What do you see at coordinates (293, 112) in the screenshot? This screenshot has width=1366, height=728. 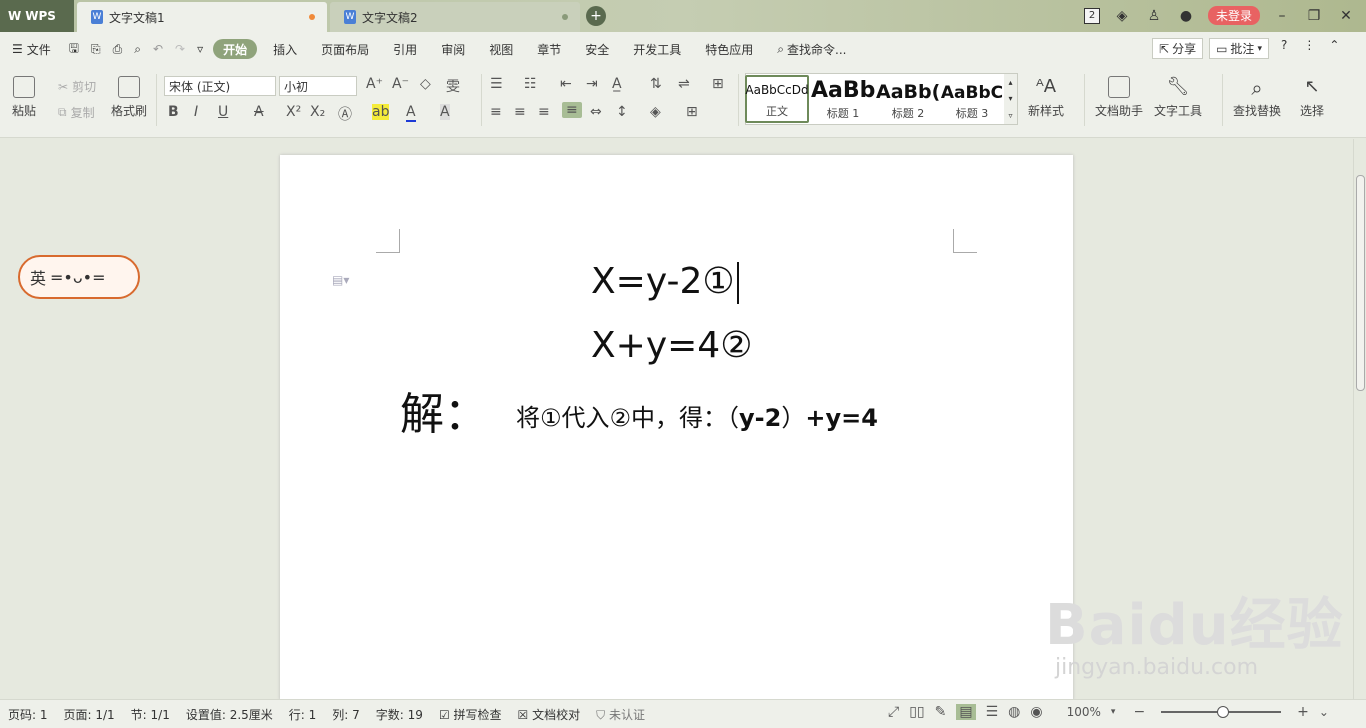 I see `superscript-icon: X²` at bounding box center [293, 112].